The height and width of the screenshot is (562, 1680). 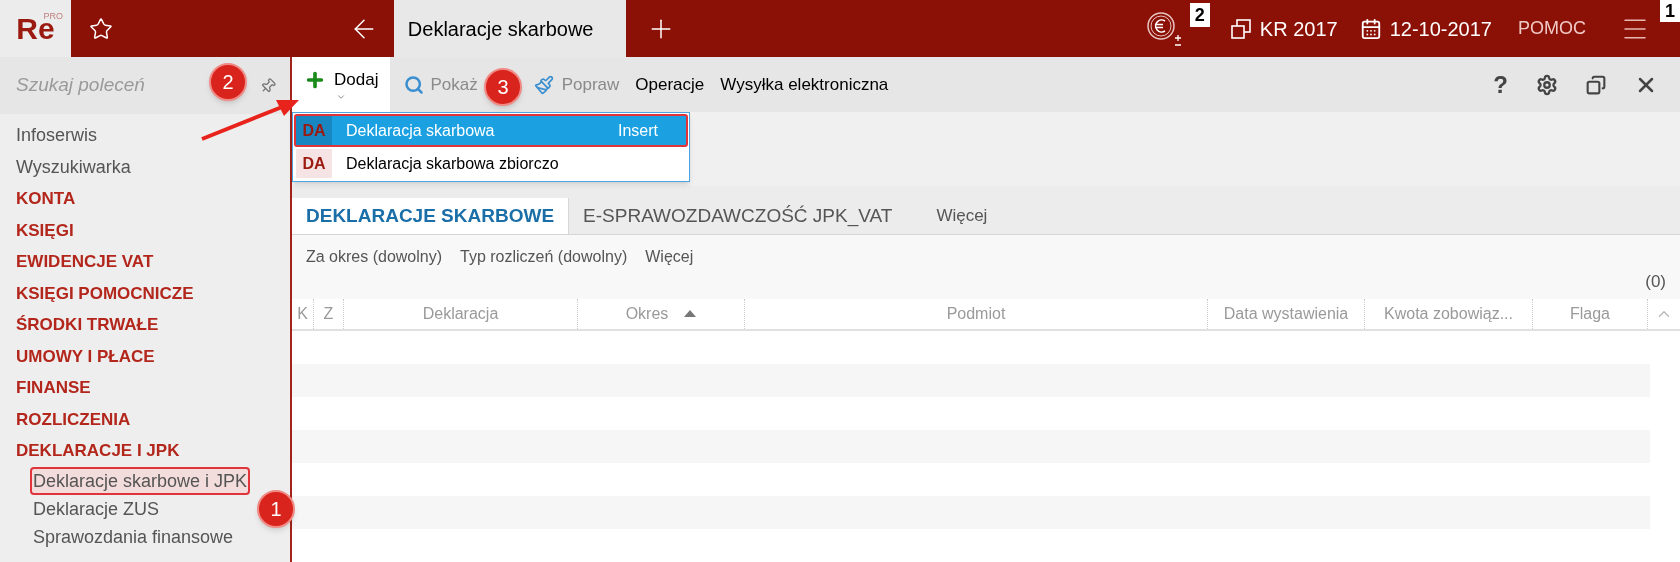 What do you see at coordinates (804, 85) in the screenshot?
I see `toolbar-button: Wysyłka elektroniczna` at bounding box center [804, 85].